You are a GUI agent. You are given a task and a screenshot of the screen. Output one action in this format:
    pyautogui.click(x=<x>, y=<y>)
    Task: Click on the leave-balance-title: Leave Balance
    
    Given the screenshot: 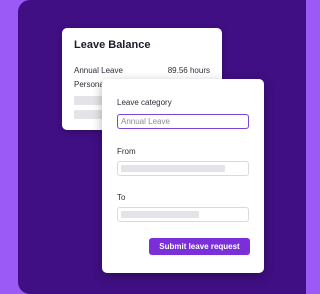 What is the action you would take?
    pyautogui.click(x=112, y=45)
    